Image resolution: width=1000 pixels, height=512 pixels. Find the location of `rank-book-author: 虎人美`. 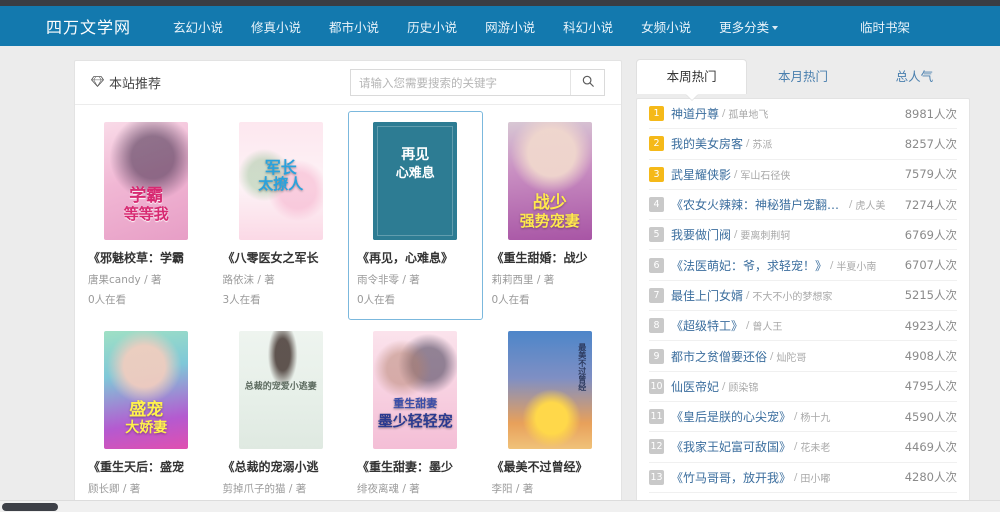

rank-book-author: 虎人美 is located at coordinates (870, 207).